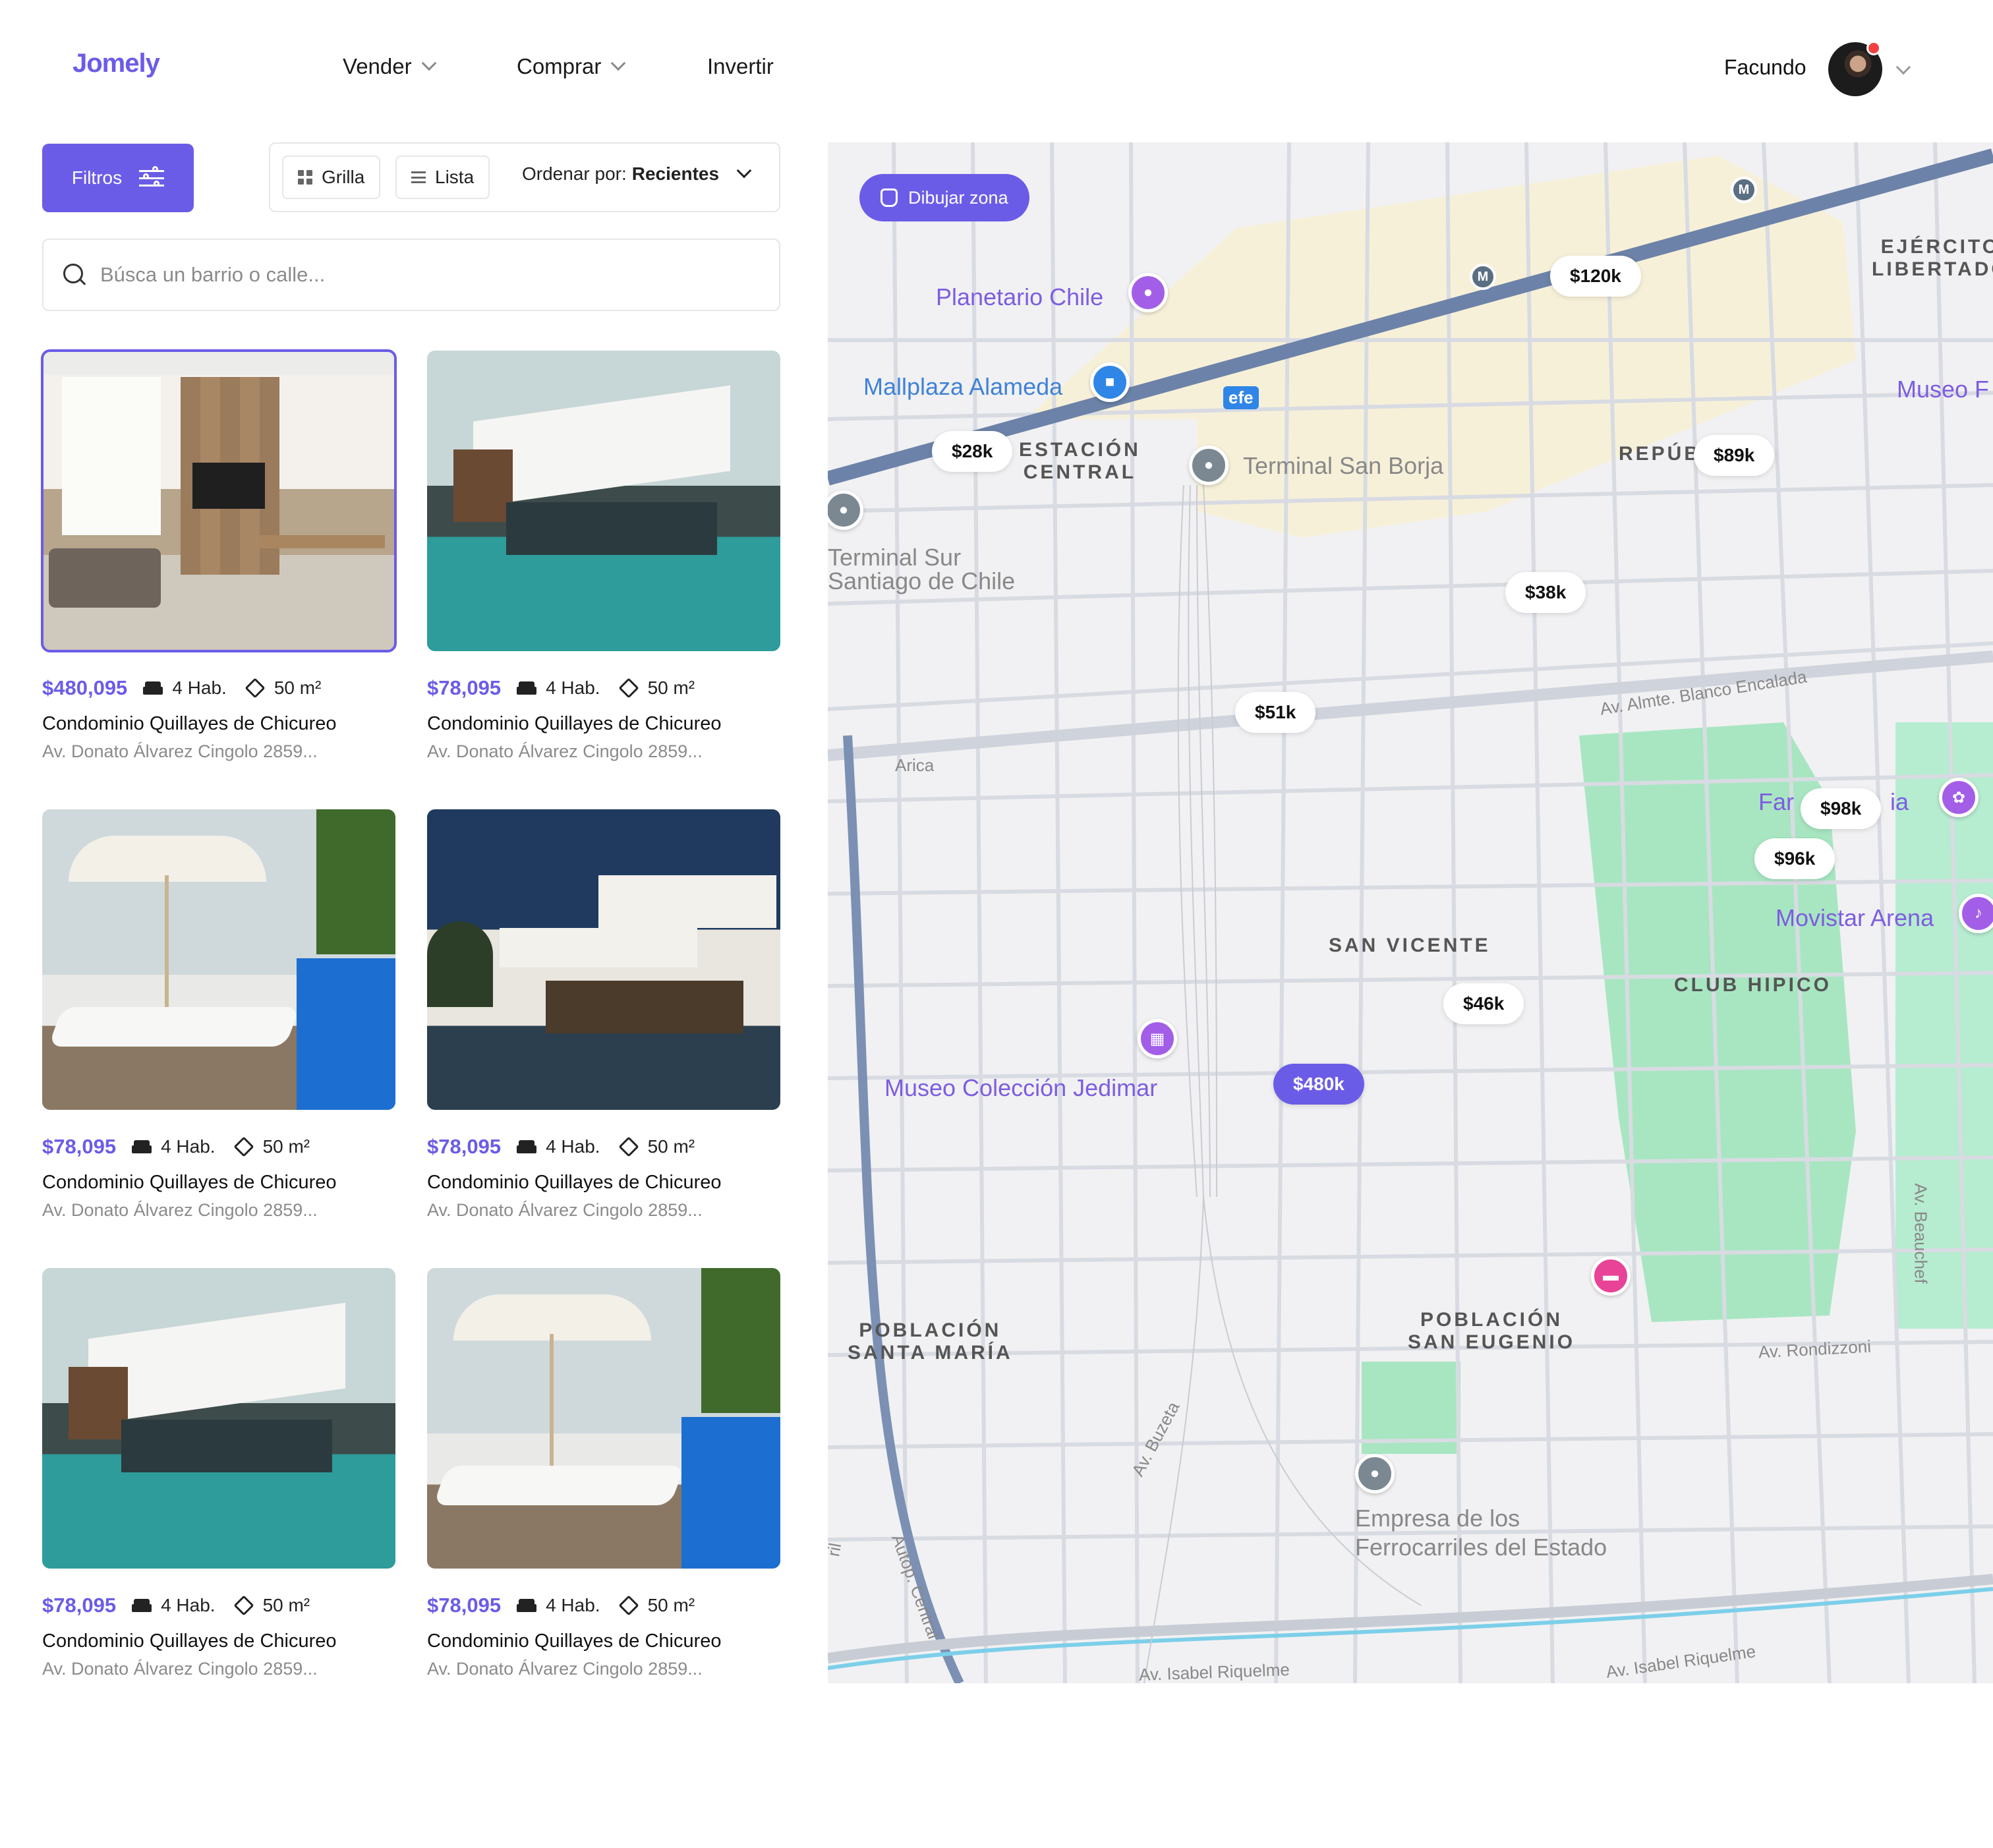 The width and height of the screenshot is (1993, 1848). I want to click on price-pin: $96k, so click(1794, 859).